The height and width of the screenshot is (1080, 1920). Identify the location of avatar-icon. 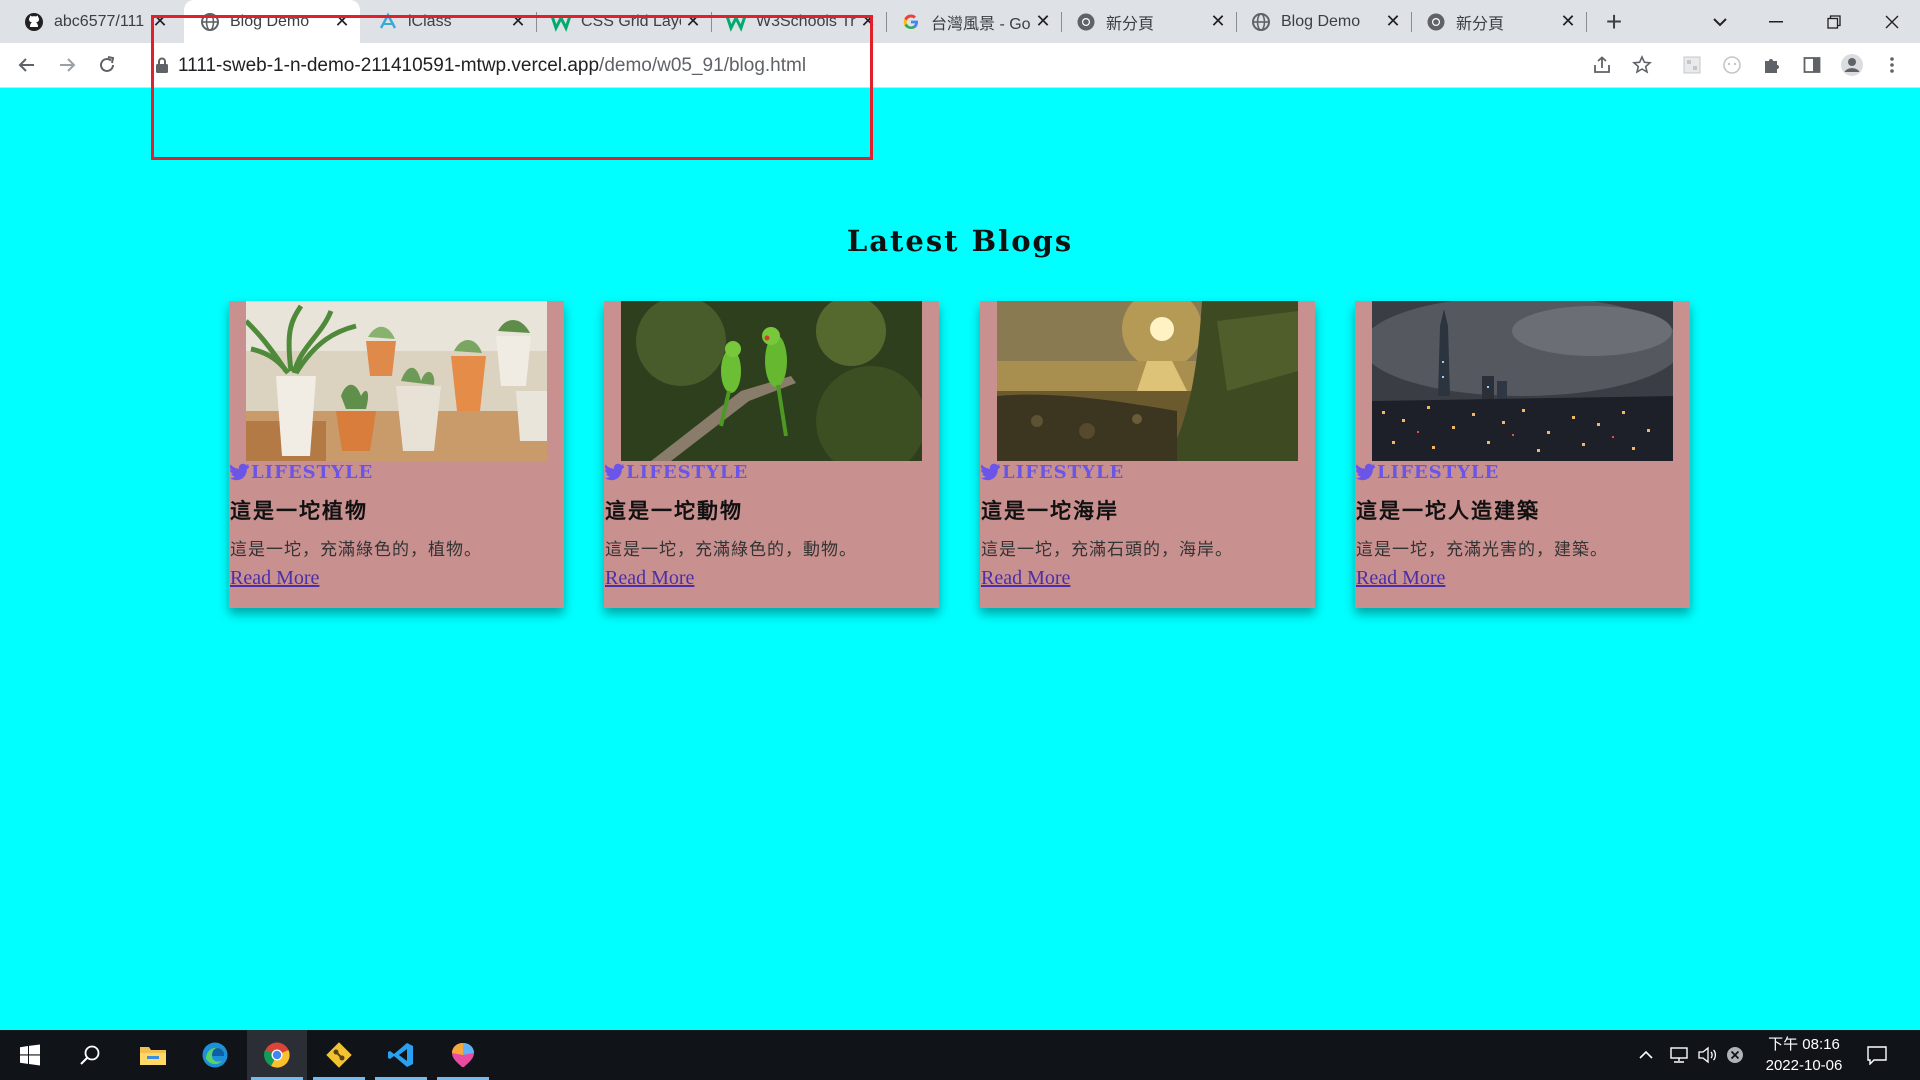
(1852, 65).